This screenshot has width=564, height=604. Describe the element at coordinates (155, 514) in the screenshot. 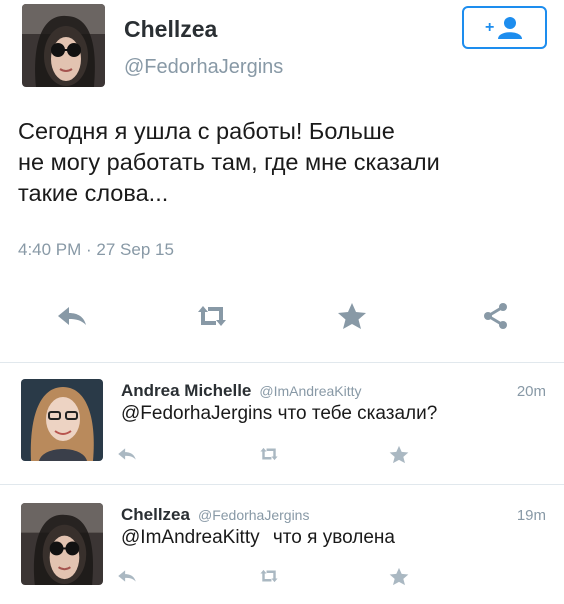

I see `reply-display-name: Chellzea` at that location.